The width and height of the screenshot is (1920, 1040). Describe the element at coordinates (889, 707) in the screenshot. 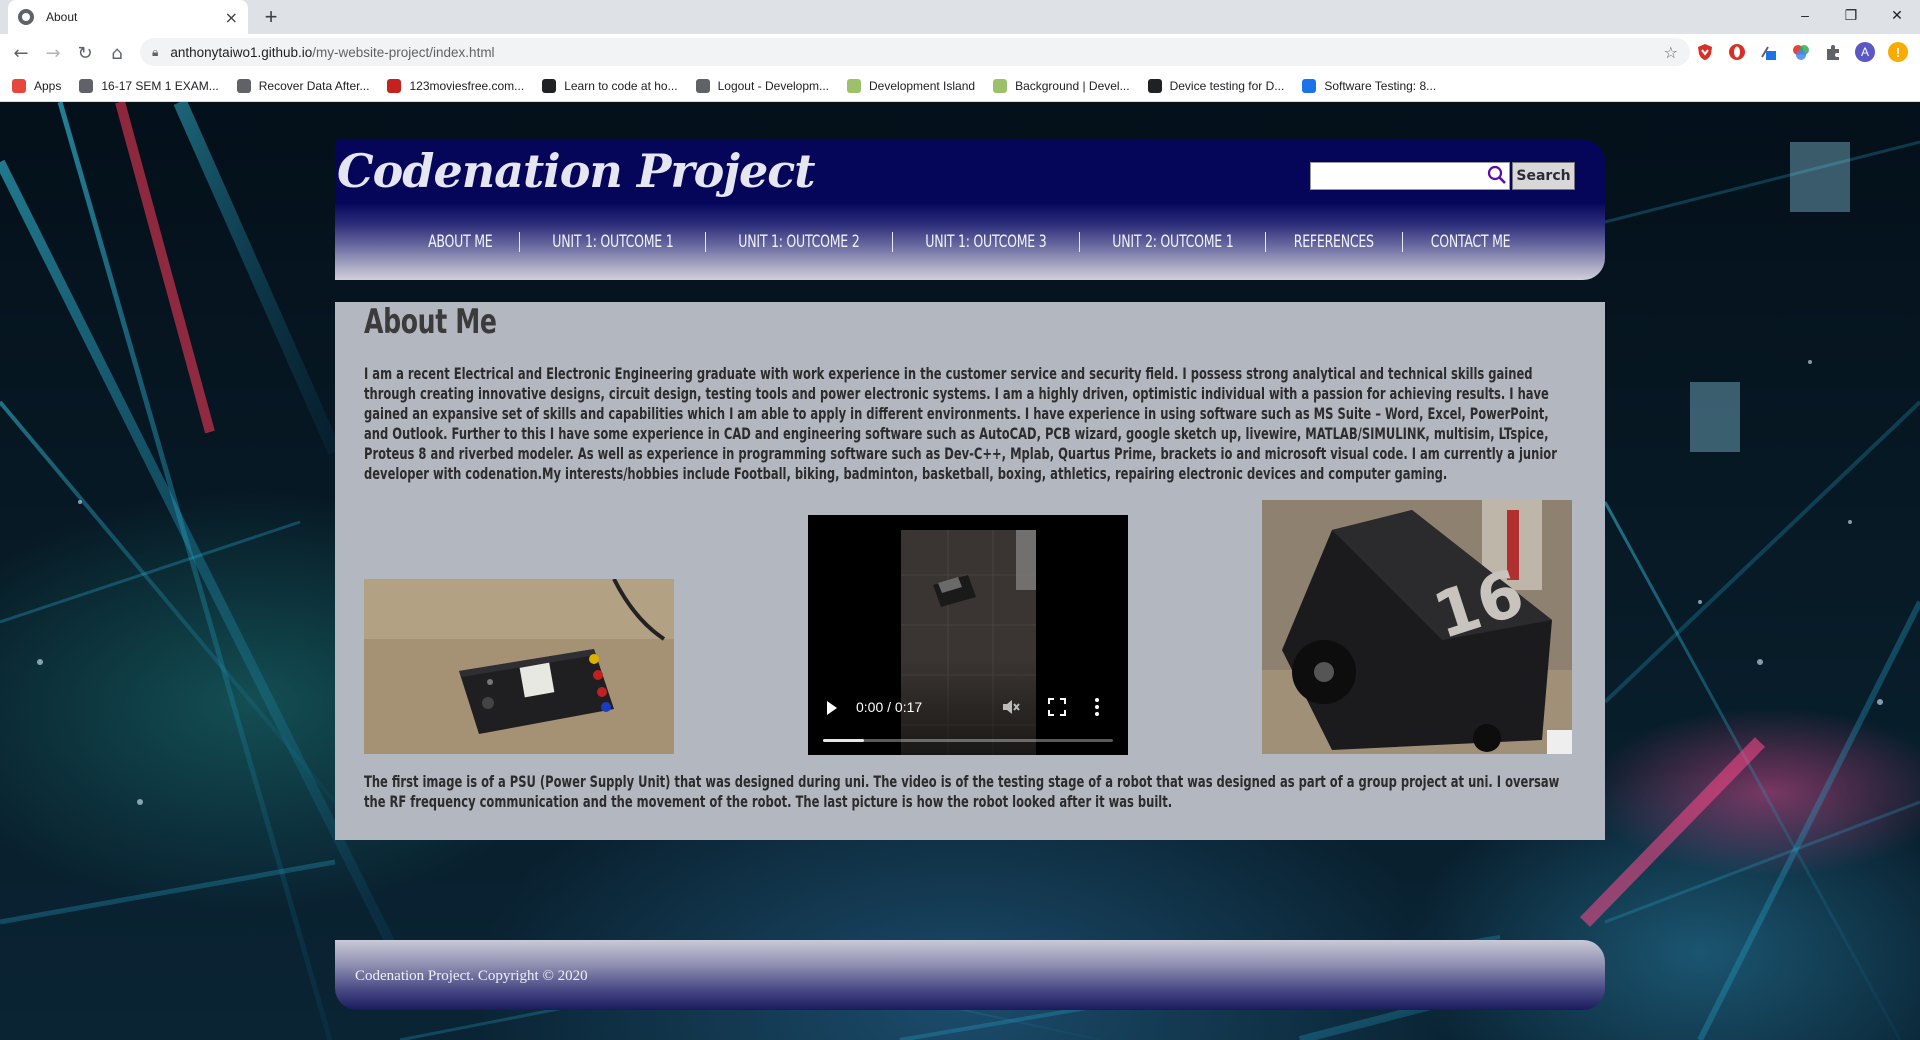

I see `video-time: 0:00 / 0:17` at that location.